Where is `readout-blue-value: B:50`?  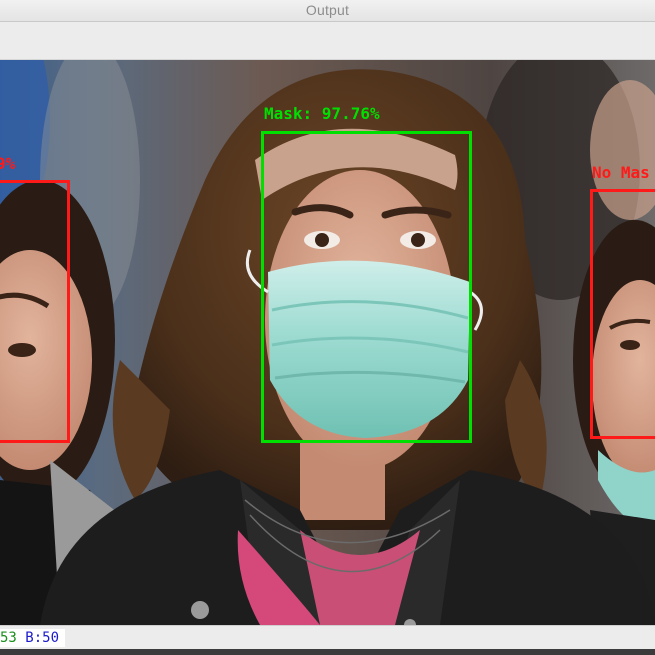
readout-blue-value: B:50 is located at coordinates (42, 638).